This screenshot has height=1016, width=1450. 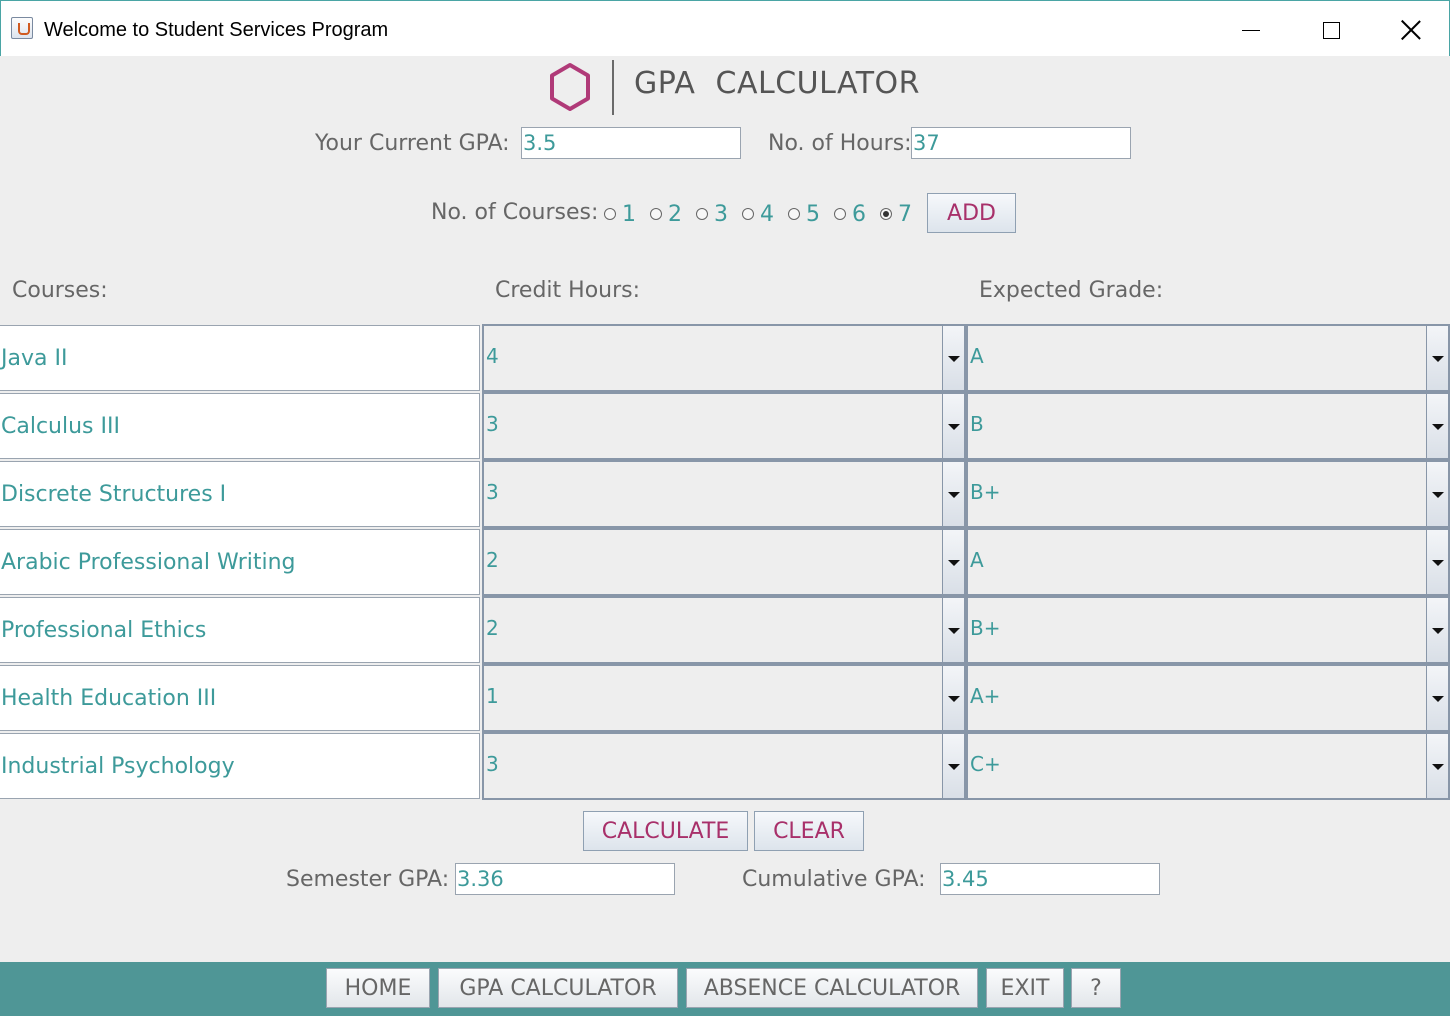 What do you see at coordinates (1208, 426) in the screenshot?
I see `grade-select-2: B` at bounding box center [1208, 426].